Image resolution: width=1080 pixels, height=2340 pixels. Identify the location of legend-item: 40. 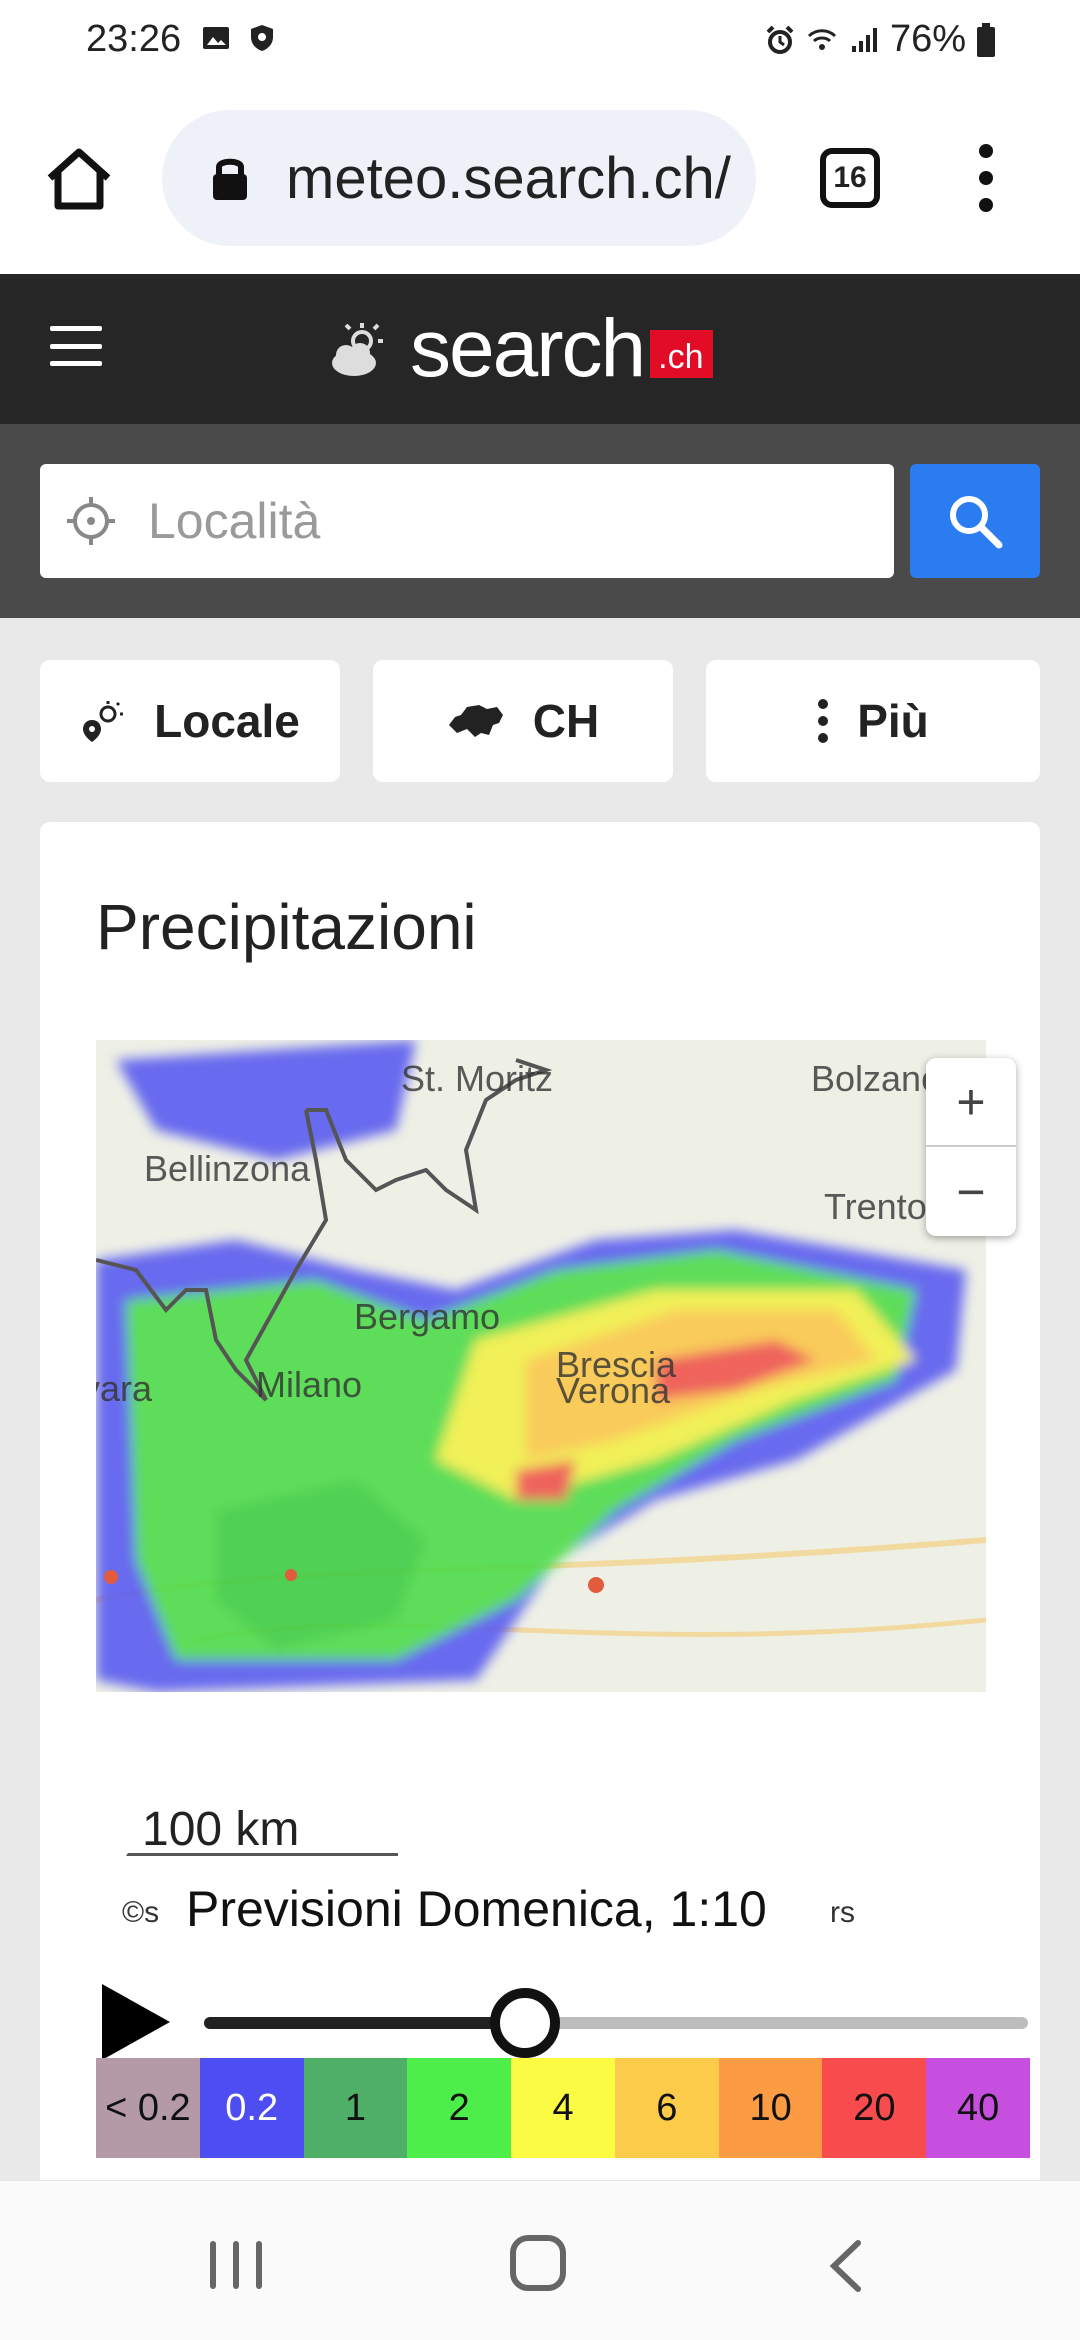
(978, 2108).